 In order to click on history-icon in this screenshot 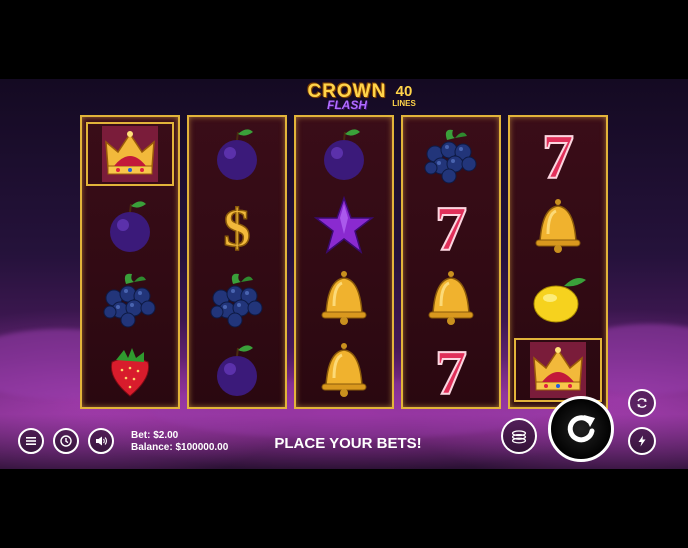, I will do `click(66, 441)`.